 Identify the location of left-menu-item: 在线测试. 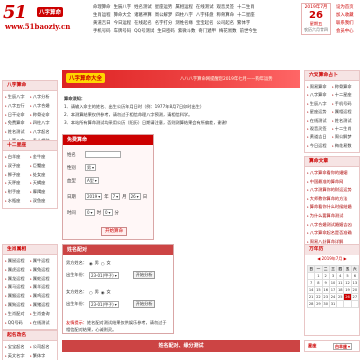
(42, 323).